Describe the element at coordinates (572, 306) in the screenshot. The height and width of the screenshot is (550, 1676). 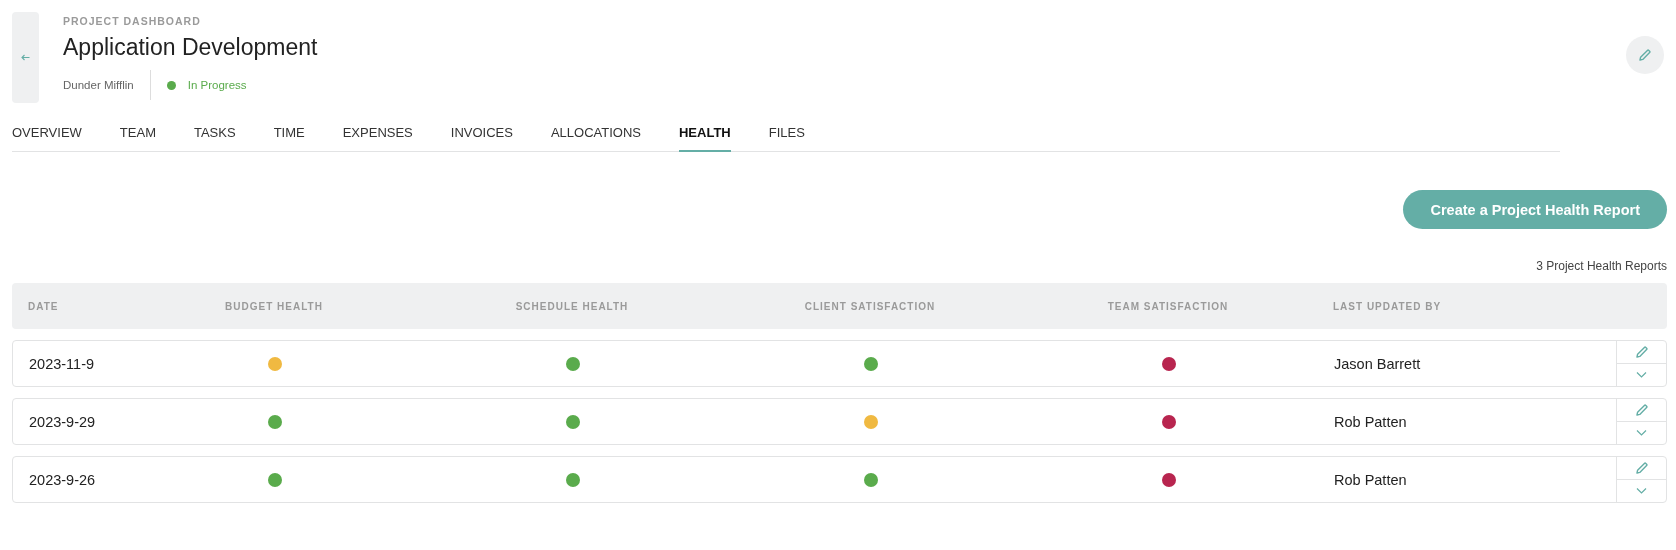
I see `column-header: SCHEDULE HEALTH` at that location.